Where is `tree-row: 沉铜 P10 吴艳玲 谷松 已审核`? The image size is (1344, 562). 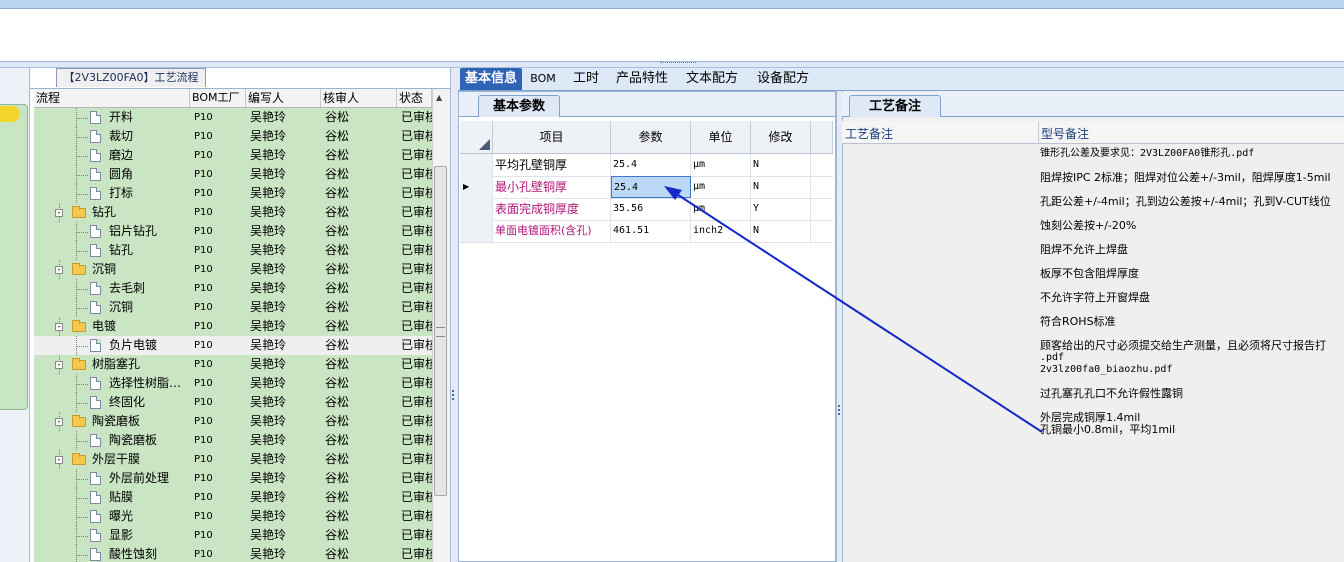 tree-row: 沉铜 P10 吴艳玲 谷松 已审核 is located at coordinates (233, 308).